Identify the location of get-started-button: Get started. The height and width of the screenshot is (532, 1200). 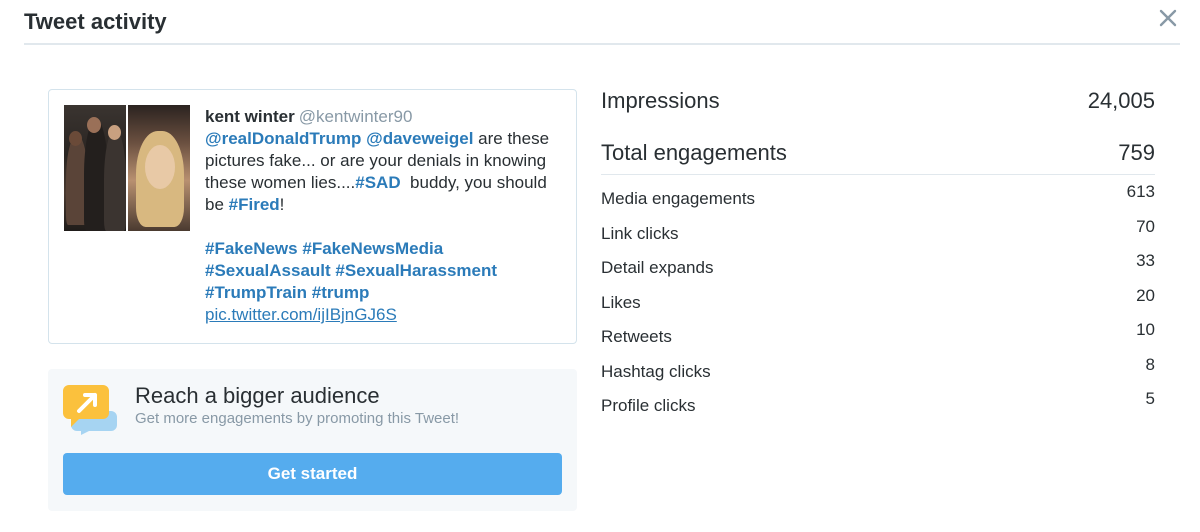
(312, 474).